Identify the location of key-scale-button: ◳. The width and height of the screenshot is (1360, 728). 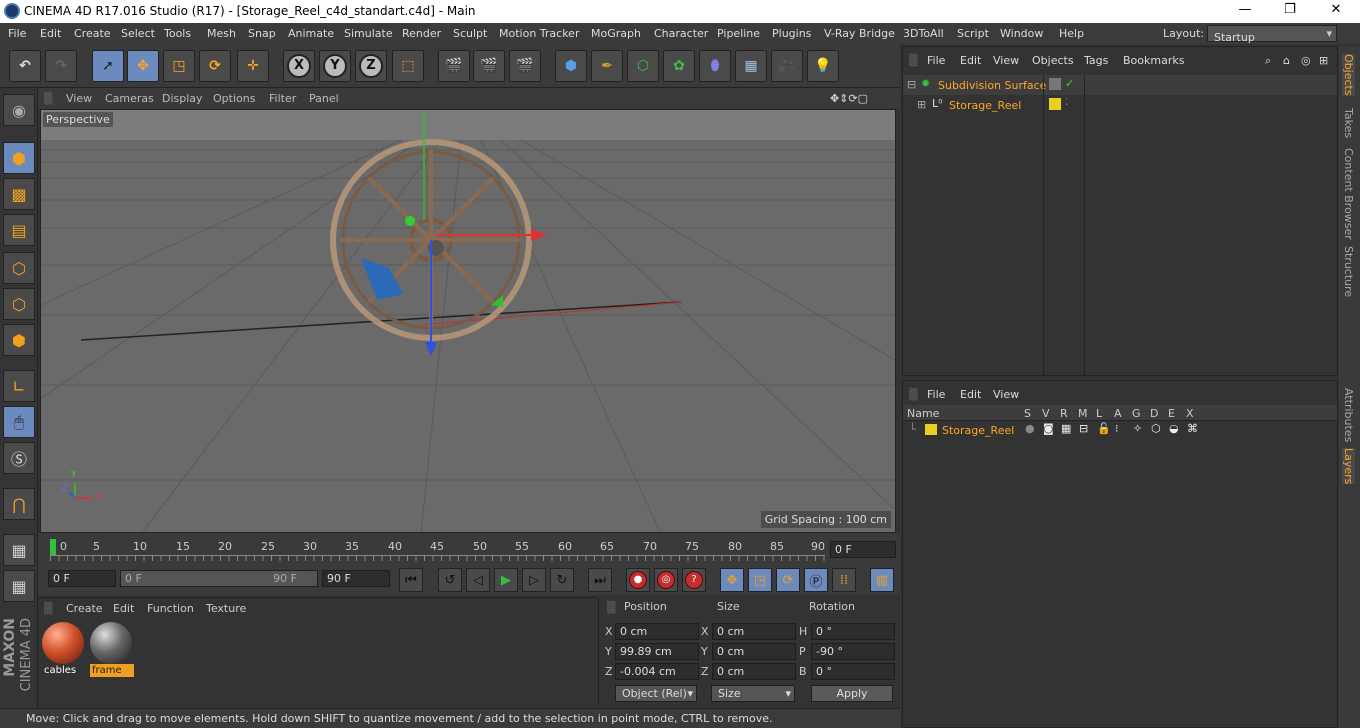
(760, 580).